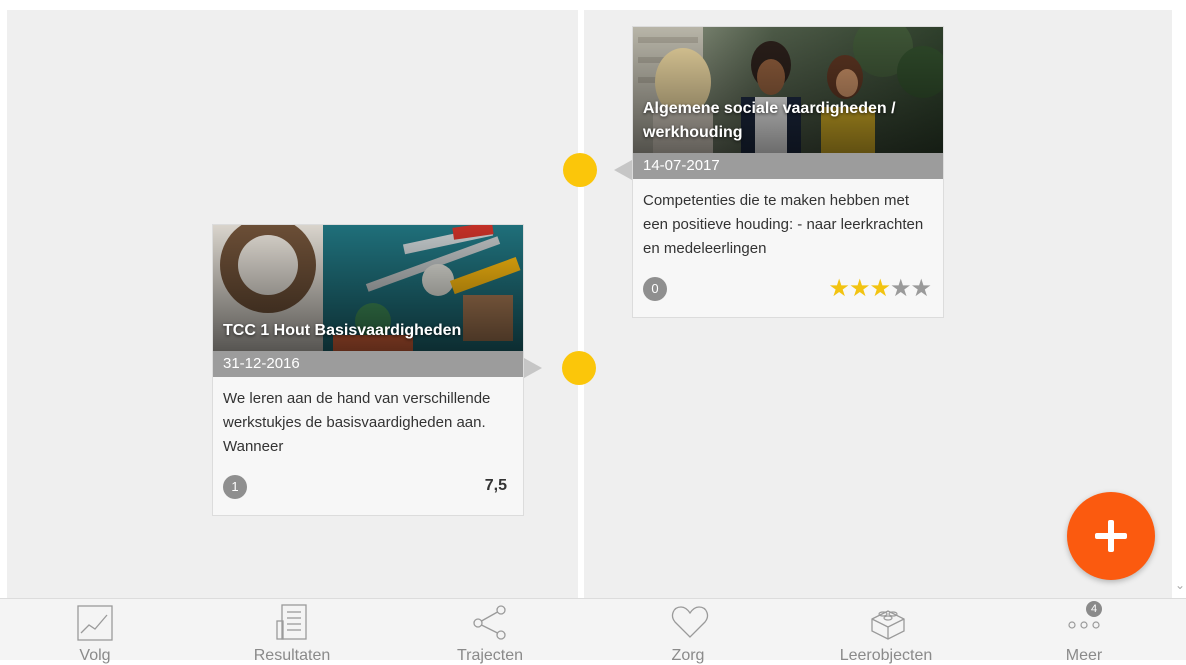 The image size is (1186, 665). I want to click on add-button, so click(1111, 536).